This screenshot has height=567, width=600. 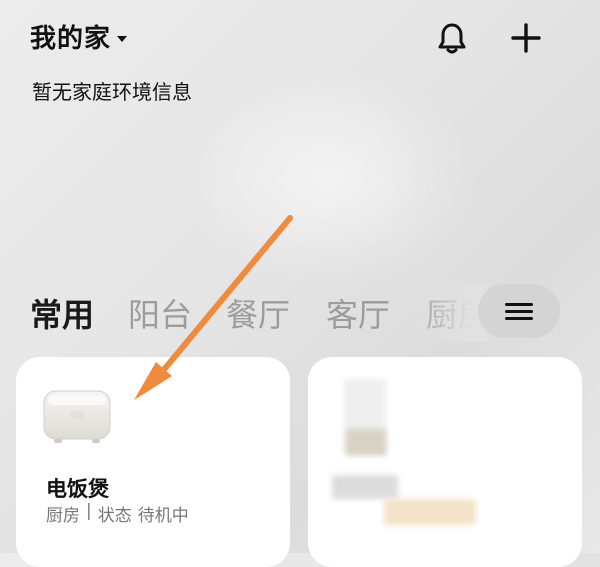 What do you see at coordinates (122, 38) in the screenshot?
I see `caret-down-icon` at bounding box center [122, 38].